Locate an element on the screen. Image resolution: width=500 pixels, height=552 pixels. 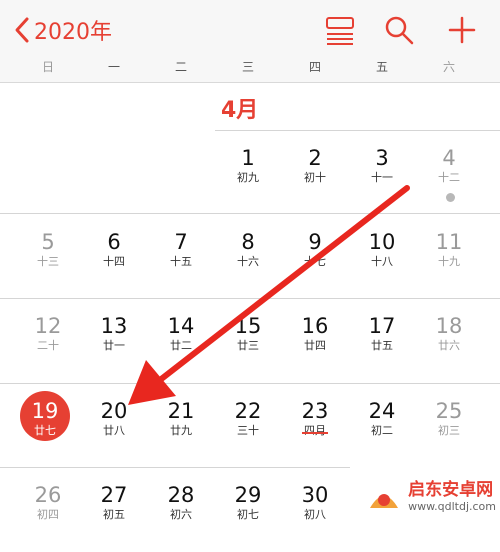
watermark-url: www.qdltdj.com is located at coordinates (452, 506).